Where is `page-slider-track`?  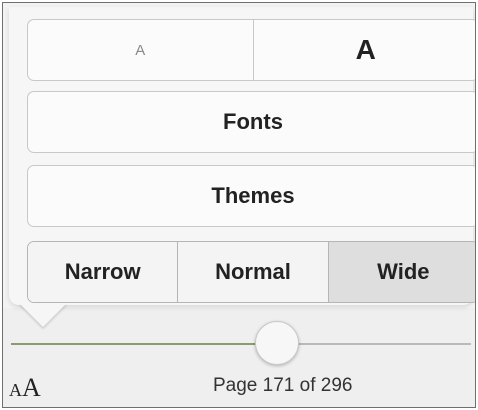 page-slider-track is located at coordinates (241, 344).